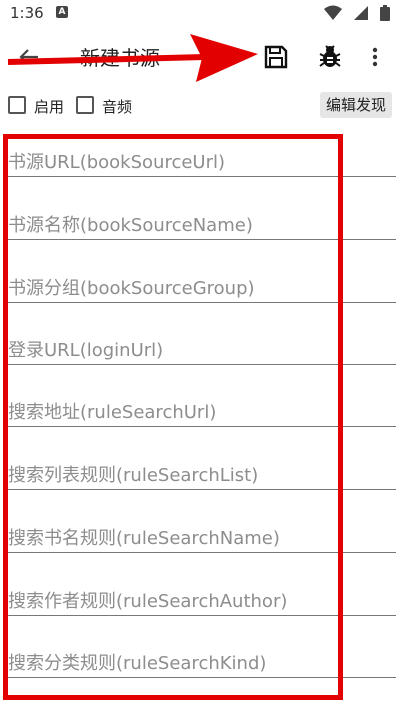 This screenshot has width=400, height=710. What do you see at coordinates (200, 107) in the screenshot?
I see `options-row: 启用 音频 编辑发现` at bounding box center [200, 107].